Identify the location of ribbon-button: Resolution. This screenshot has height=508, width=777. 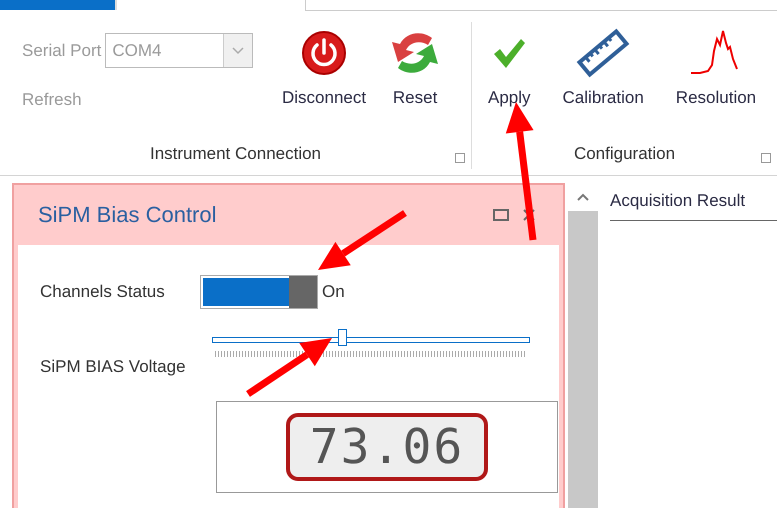
(716, 80).